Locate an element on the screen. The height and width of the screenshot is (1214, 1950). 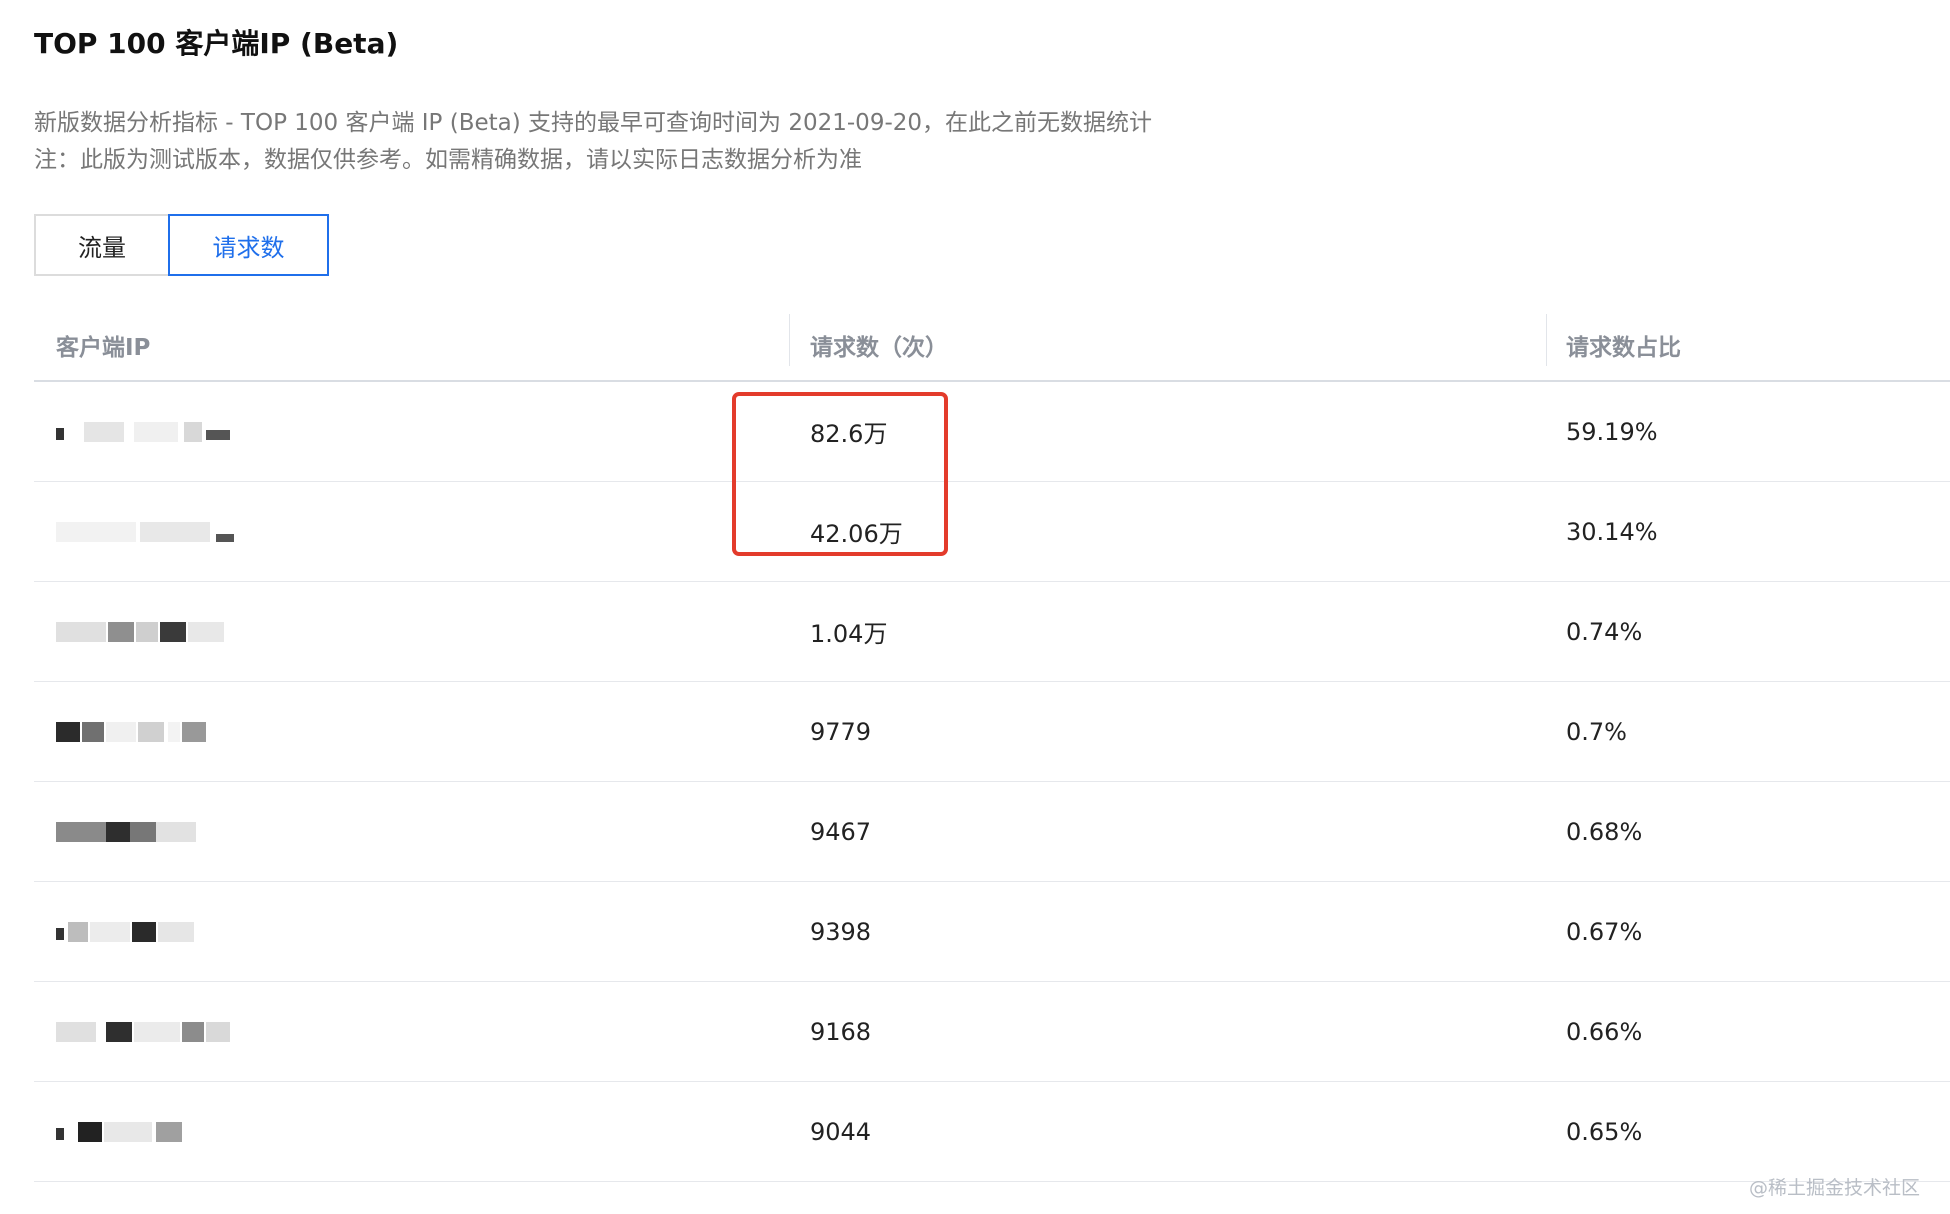
ratio-cell: 30.14% is located at coordinates (1612, 531).